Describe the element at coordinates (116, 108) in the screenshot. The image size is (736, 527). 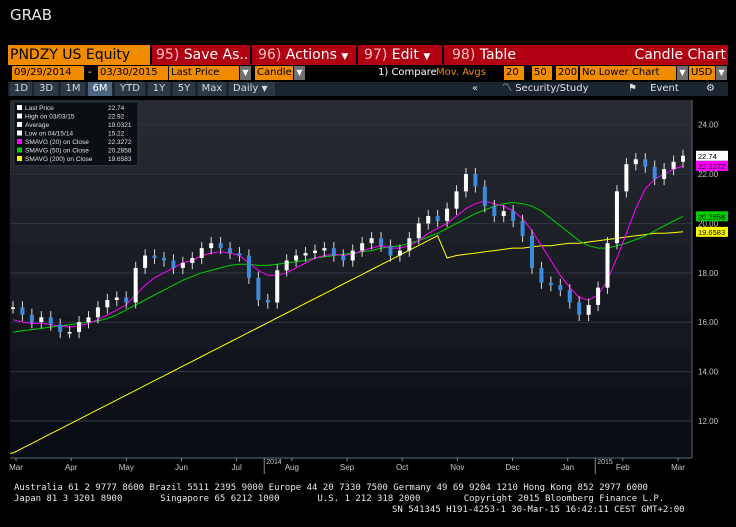
I see `legend-value: 22.74` at that location.